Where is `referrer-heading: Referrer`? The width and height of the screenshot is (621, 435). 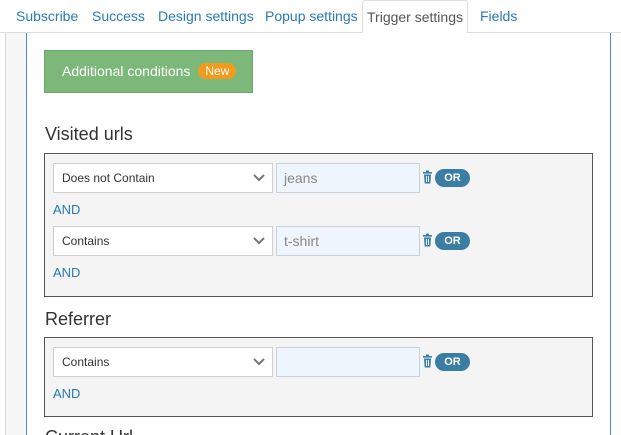
referrer-heading: Referrer is located at coordinates (78, 319).